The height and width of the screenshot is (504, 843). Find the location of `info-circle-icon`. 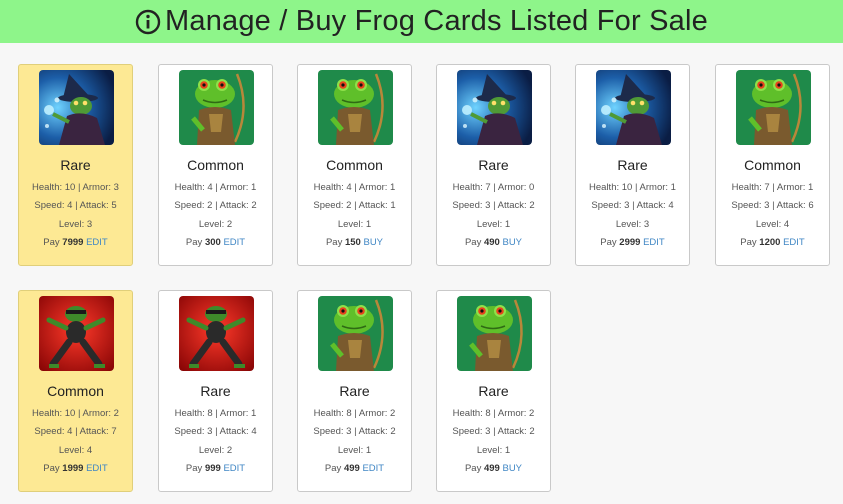

info-circle-icon is located at coordinates (148, 22).